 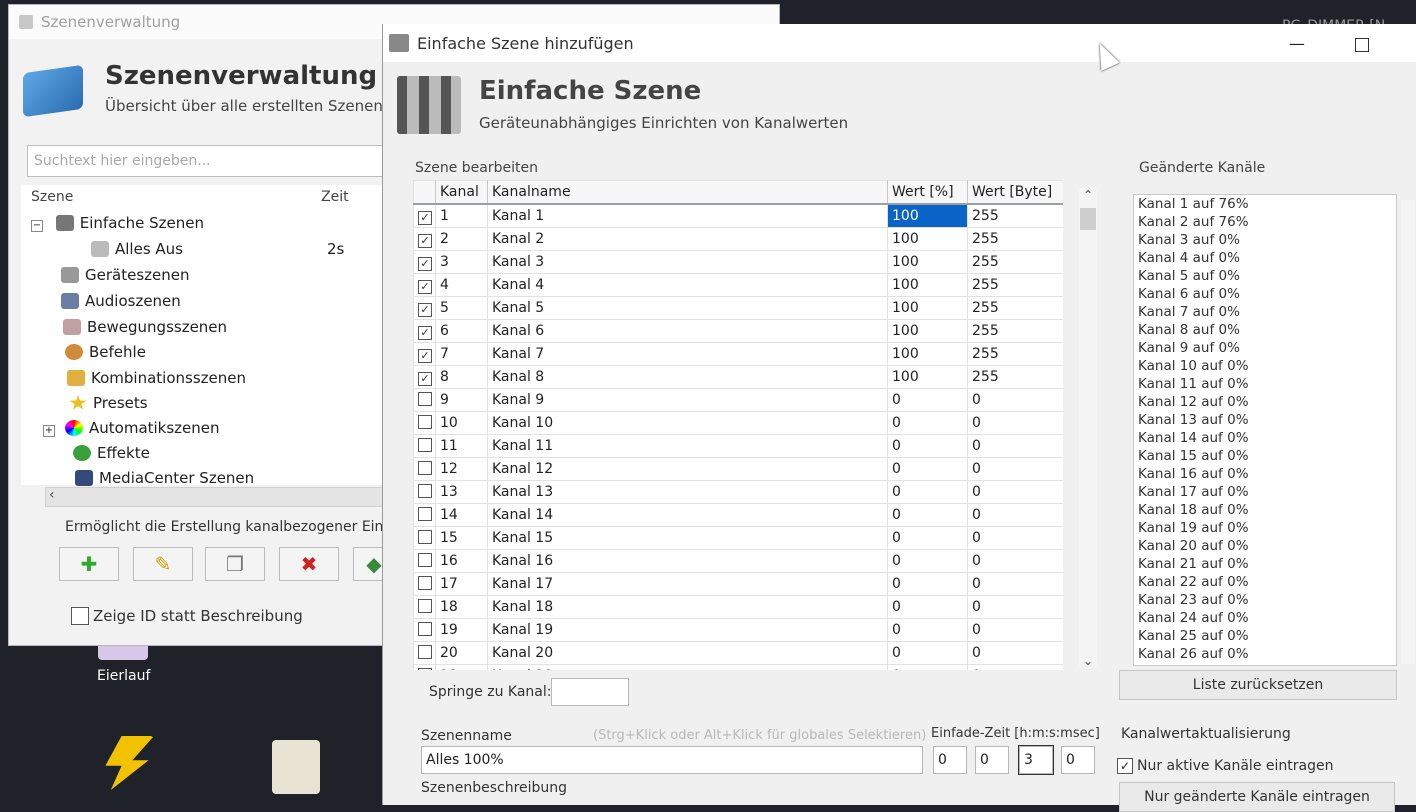 What do you see at coordinates (687, 400) in the screenshot?
I see `channel-name: Kanal 9` at bounding box center [687, 400].